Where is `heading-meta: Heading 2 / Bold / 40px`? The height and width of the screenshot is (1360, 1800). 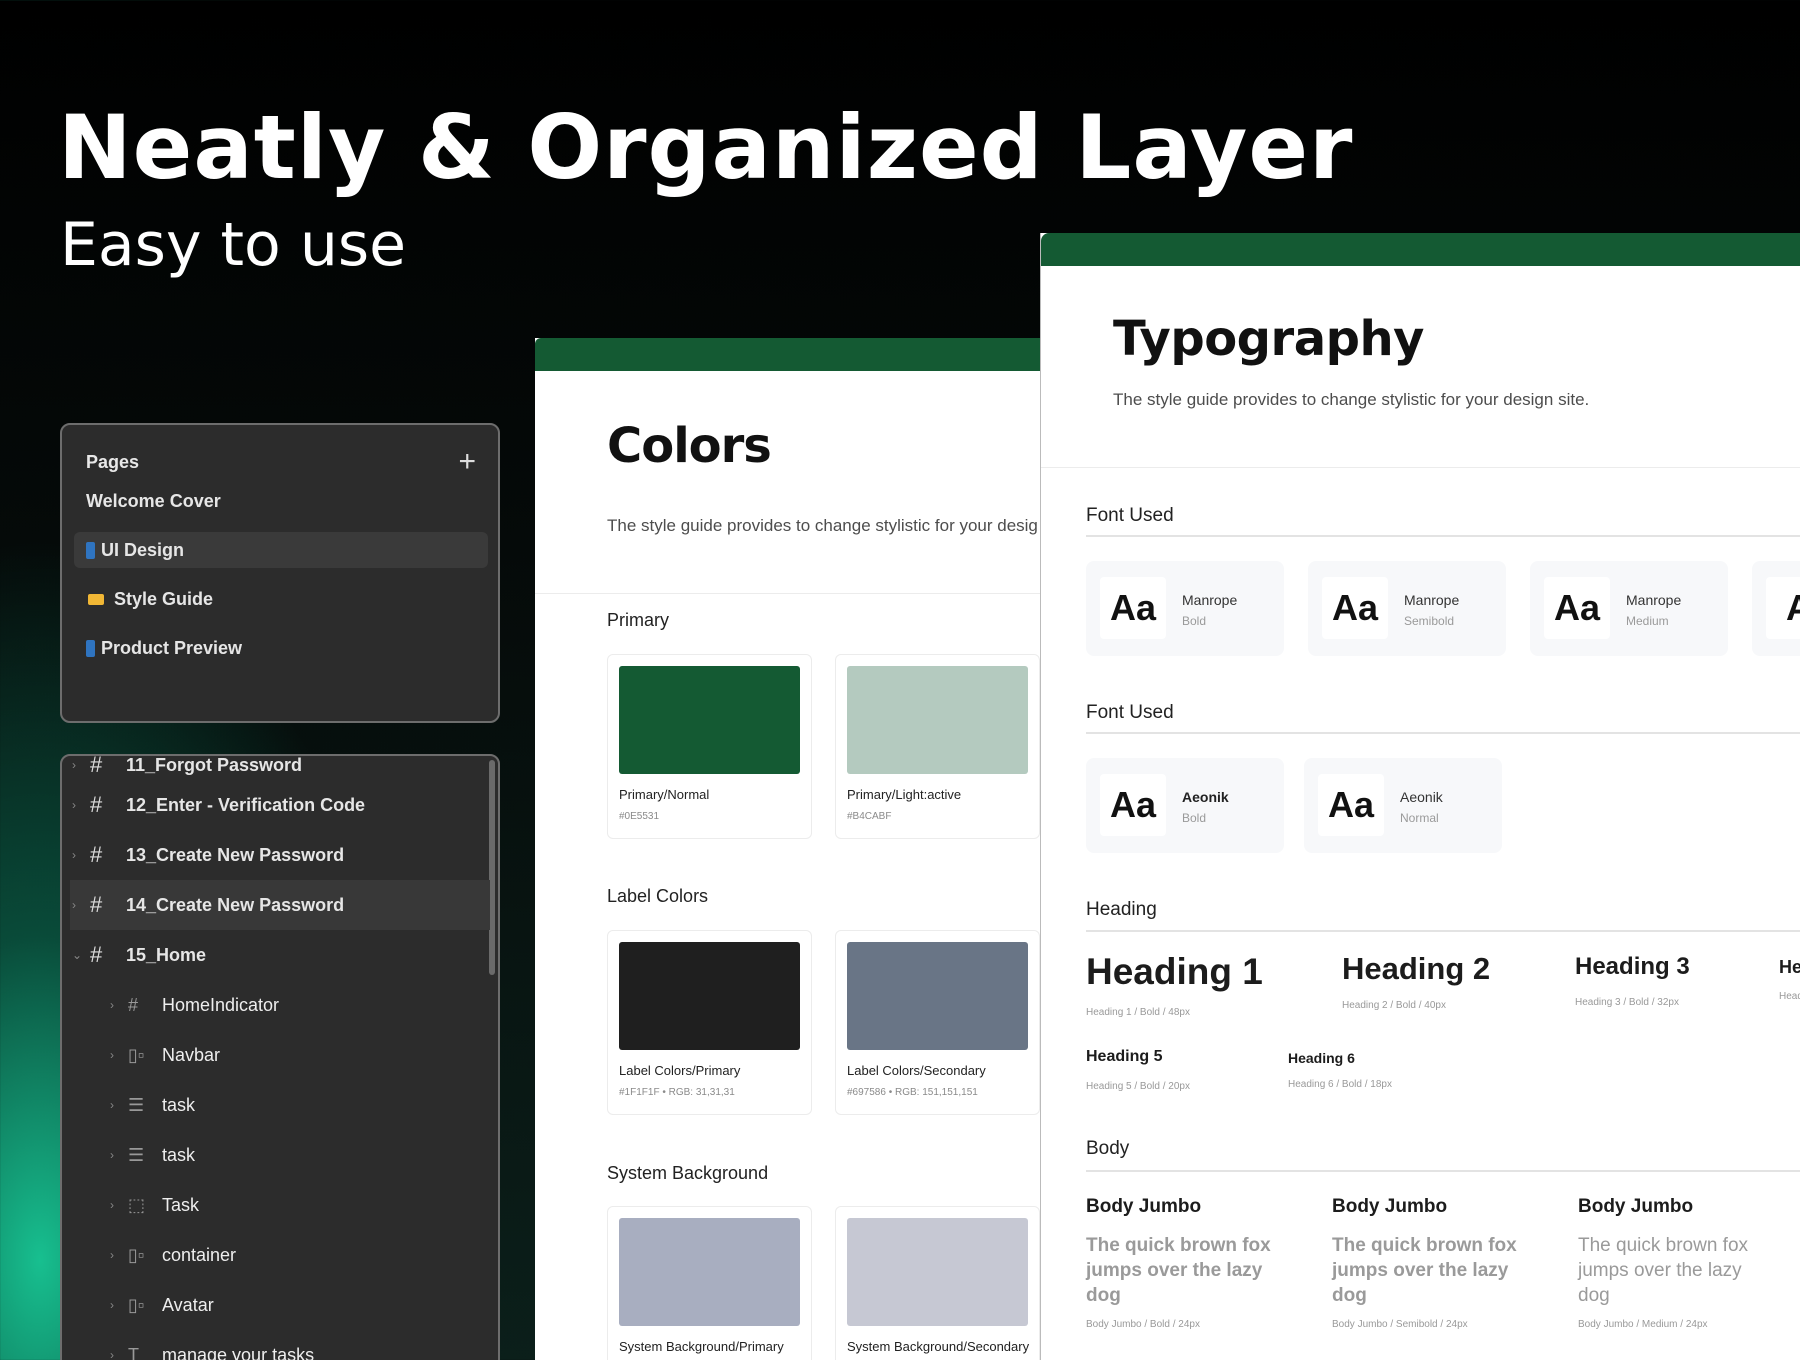 heading-meta: Heading 2 / Bold / 40px is located at coordinates (1394, 1005).